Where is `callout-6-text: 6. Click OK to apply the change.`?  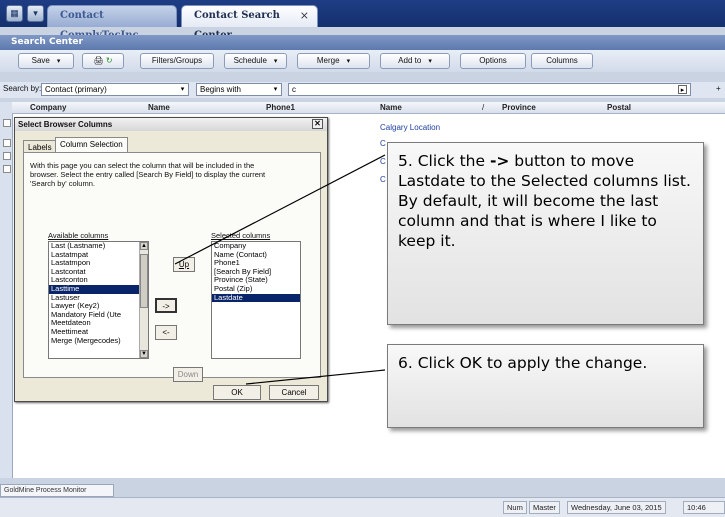 callout-6-text: 6. Click OK to apply the change. is located at coordinates (523, 363).